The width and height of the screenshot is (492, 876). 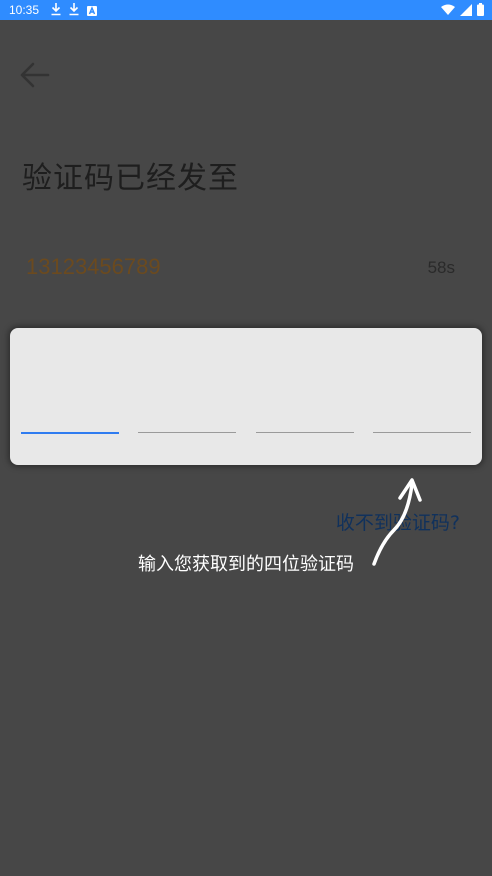 I want to click on arrow-left-icon, so click(x=35, y=75).